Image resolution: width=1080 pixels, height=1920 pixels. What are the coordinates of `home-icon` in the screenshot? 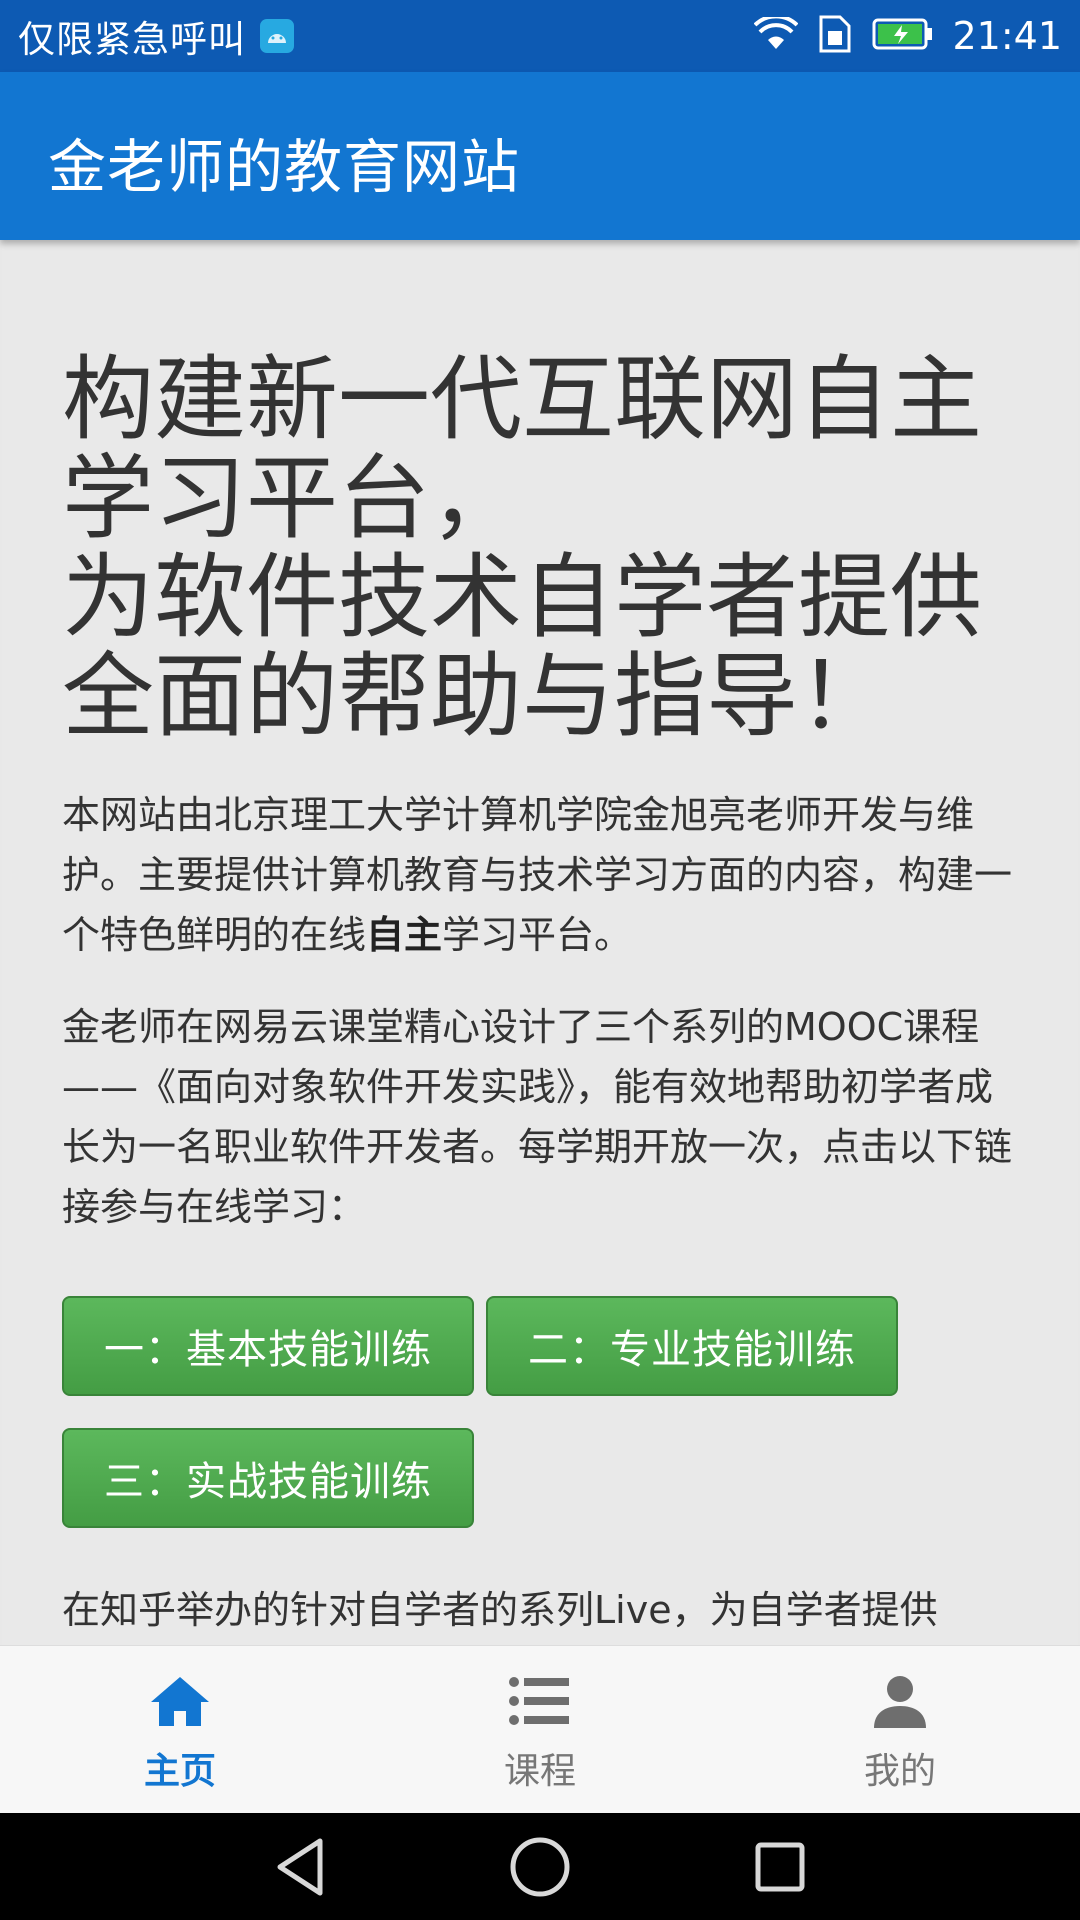 It's located at (180, 1701).